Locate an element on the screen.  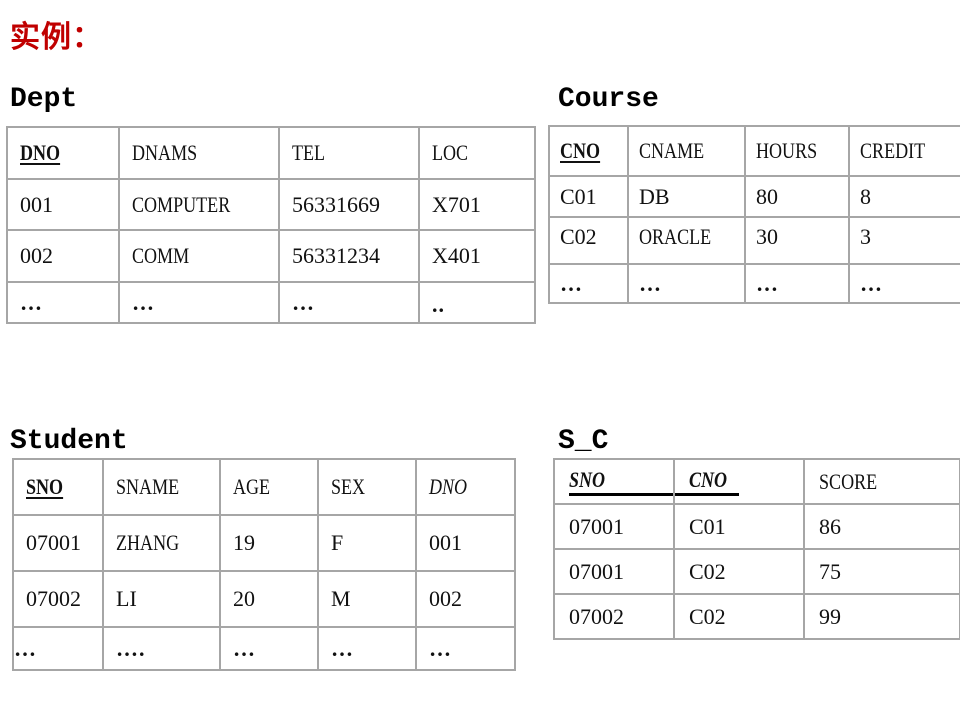
primary-key-label: CNO is located at coordinates (580, 150).